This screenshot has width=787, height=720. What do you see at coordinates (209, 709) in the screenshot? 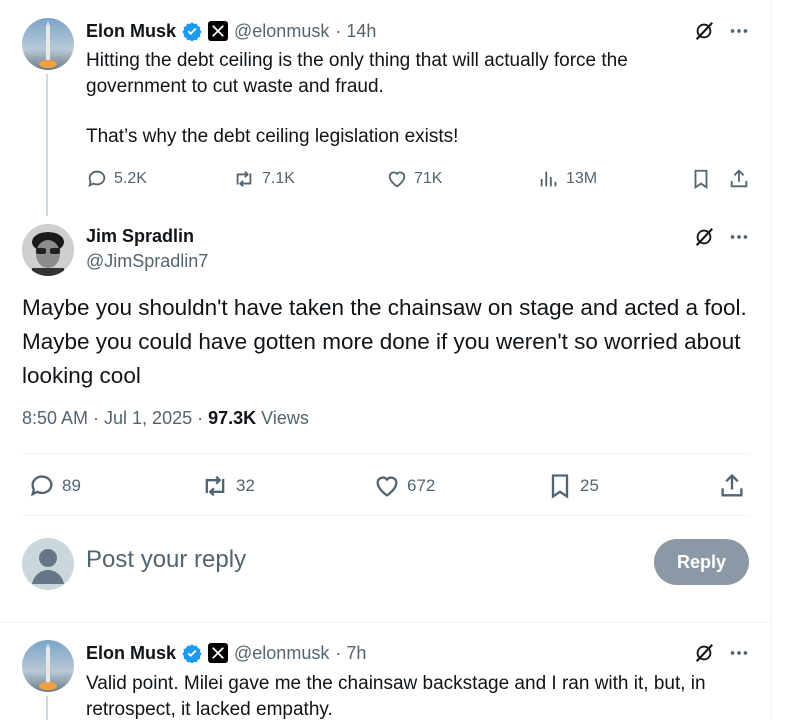
I see `tweet-text-line: retrospect, it lacked empathy.` at bounding box center [209, 709].